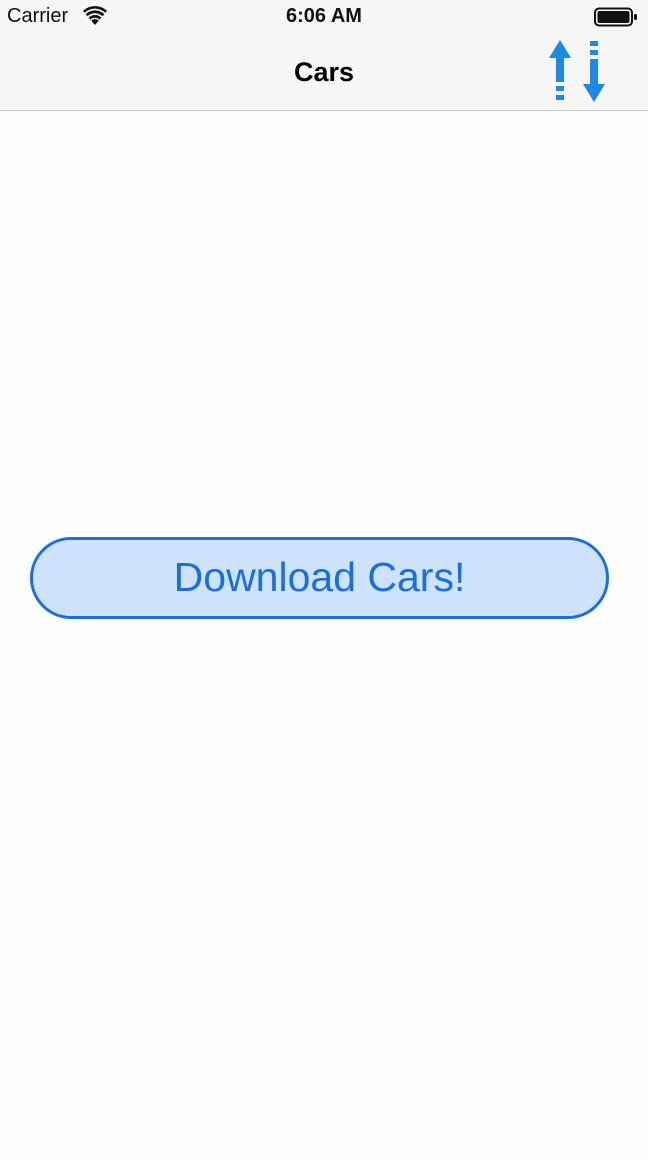 This screenshot has height=1160, width=648. I want to click on status-time: 6:06 AM, so click(324, 16).